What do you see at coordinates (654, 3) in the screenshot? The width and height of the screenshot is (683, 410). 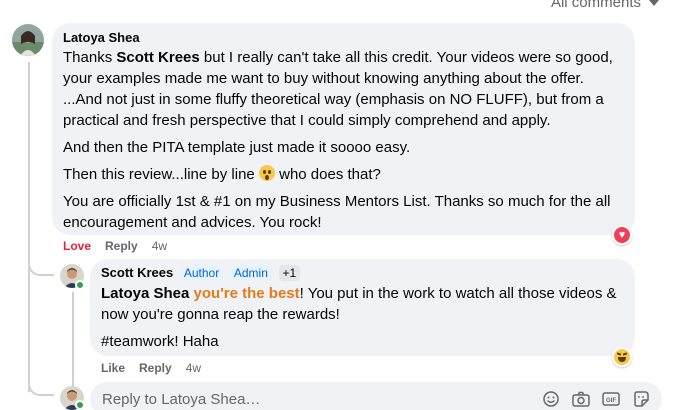 I see `caret-down-icon` at bounding box center [654, 3].